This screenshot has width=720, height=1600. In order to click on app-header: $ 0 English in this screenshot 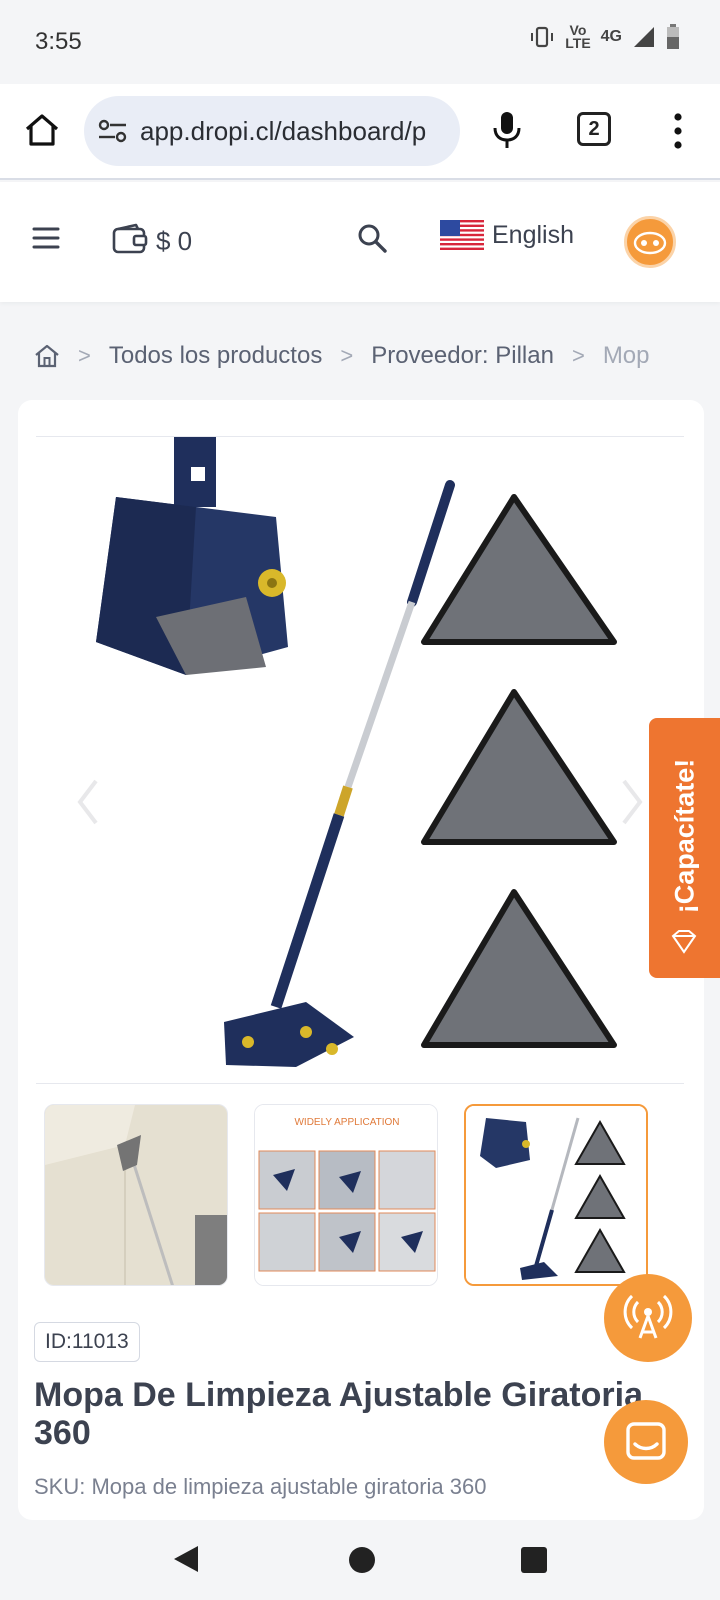, I will do `click(360, 242)`.